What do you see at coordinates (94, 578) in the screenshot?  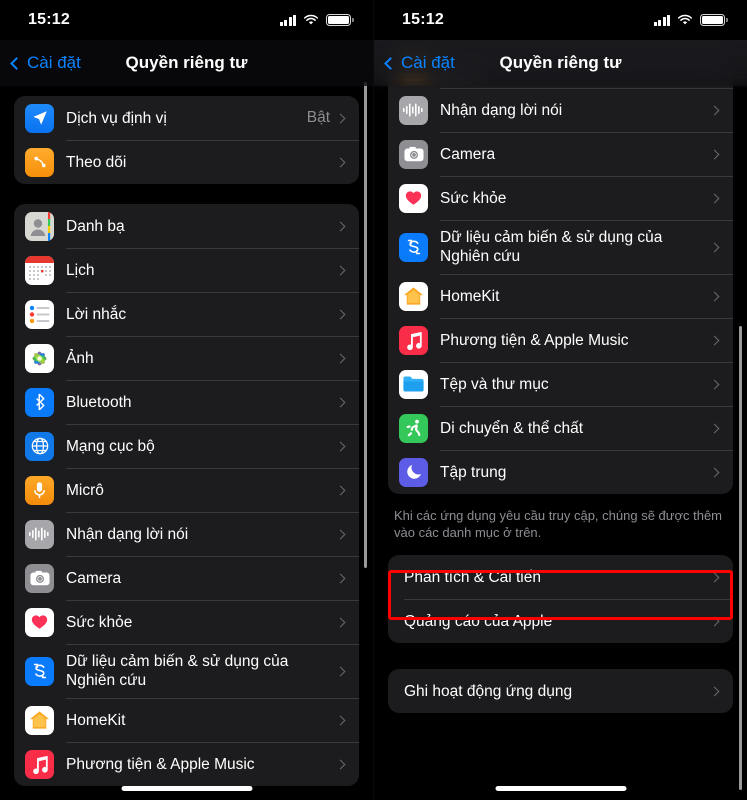 I see `row-label: Camera` at bounding box center [94, 578].